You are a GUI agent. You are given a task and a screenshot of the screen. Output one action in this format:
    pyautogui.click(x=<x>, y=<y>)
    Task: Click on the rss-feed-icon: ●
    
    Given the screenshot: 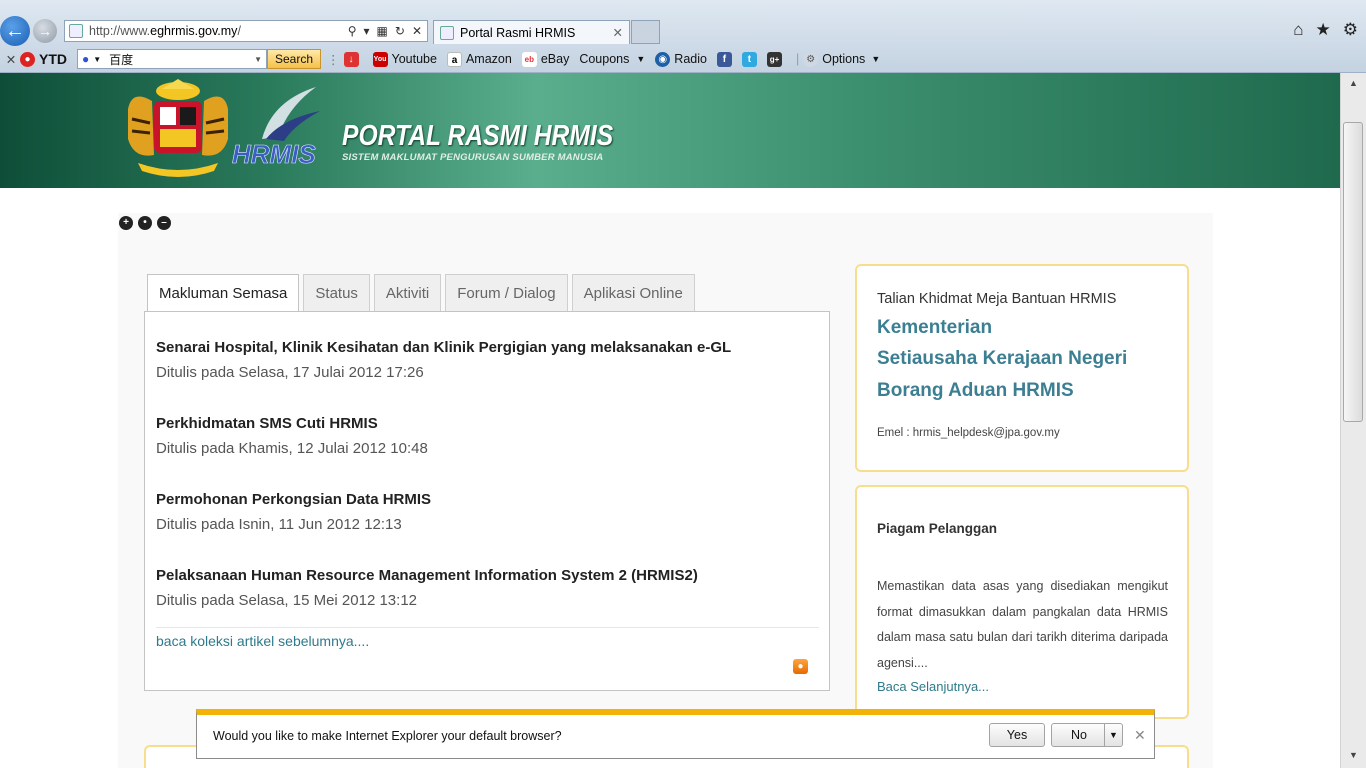 What is the action you would take?
    pyautogui.click(x=800, y=666)
    